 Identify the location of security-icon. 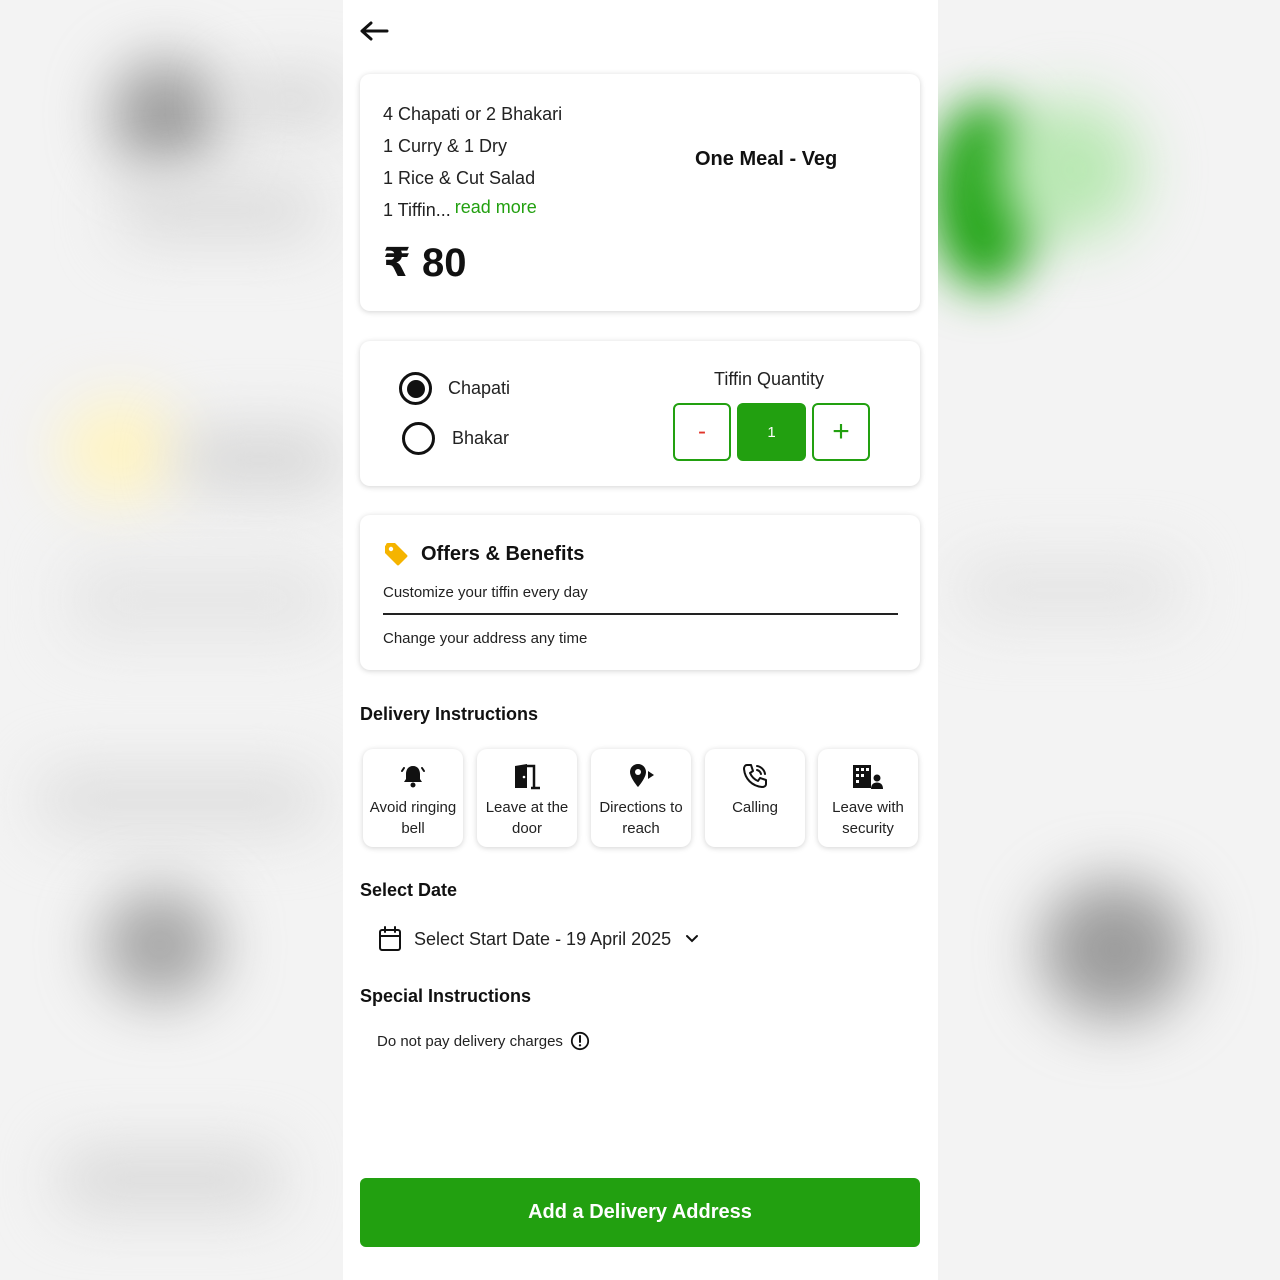
(868, 777).